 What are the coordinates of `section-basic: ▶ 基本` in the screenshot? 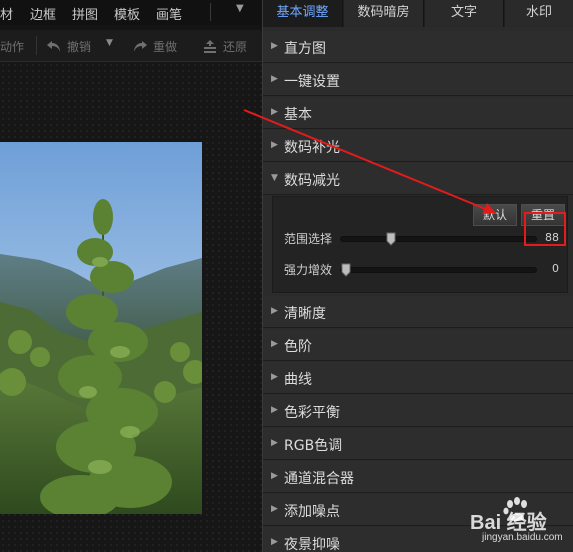 It's located at (418, 113).